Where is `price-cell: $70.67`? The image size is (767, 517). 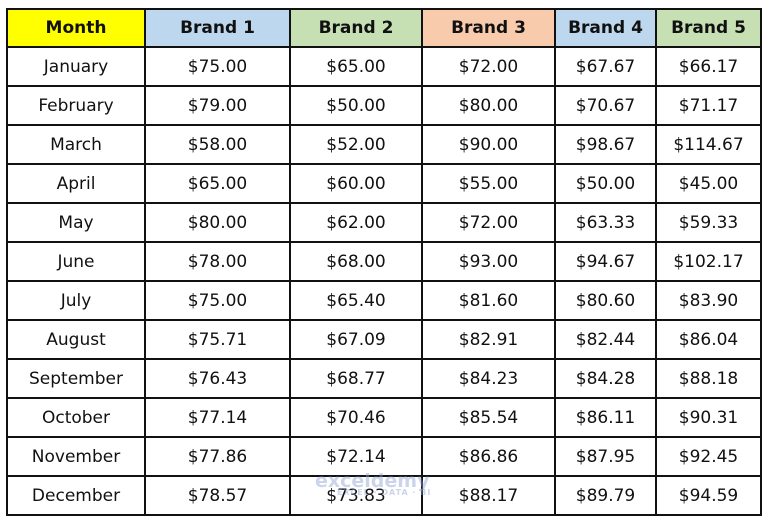
price-cell: $70.67 is located at coordinates (605, 105).